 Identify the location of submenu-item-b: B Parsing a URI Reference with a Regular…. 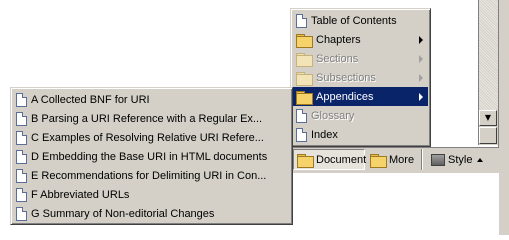
(151, 118).